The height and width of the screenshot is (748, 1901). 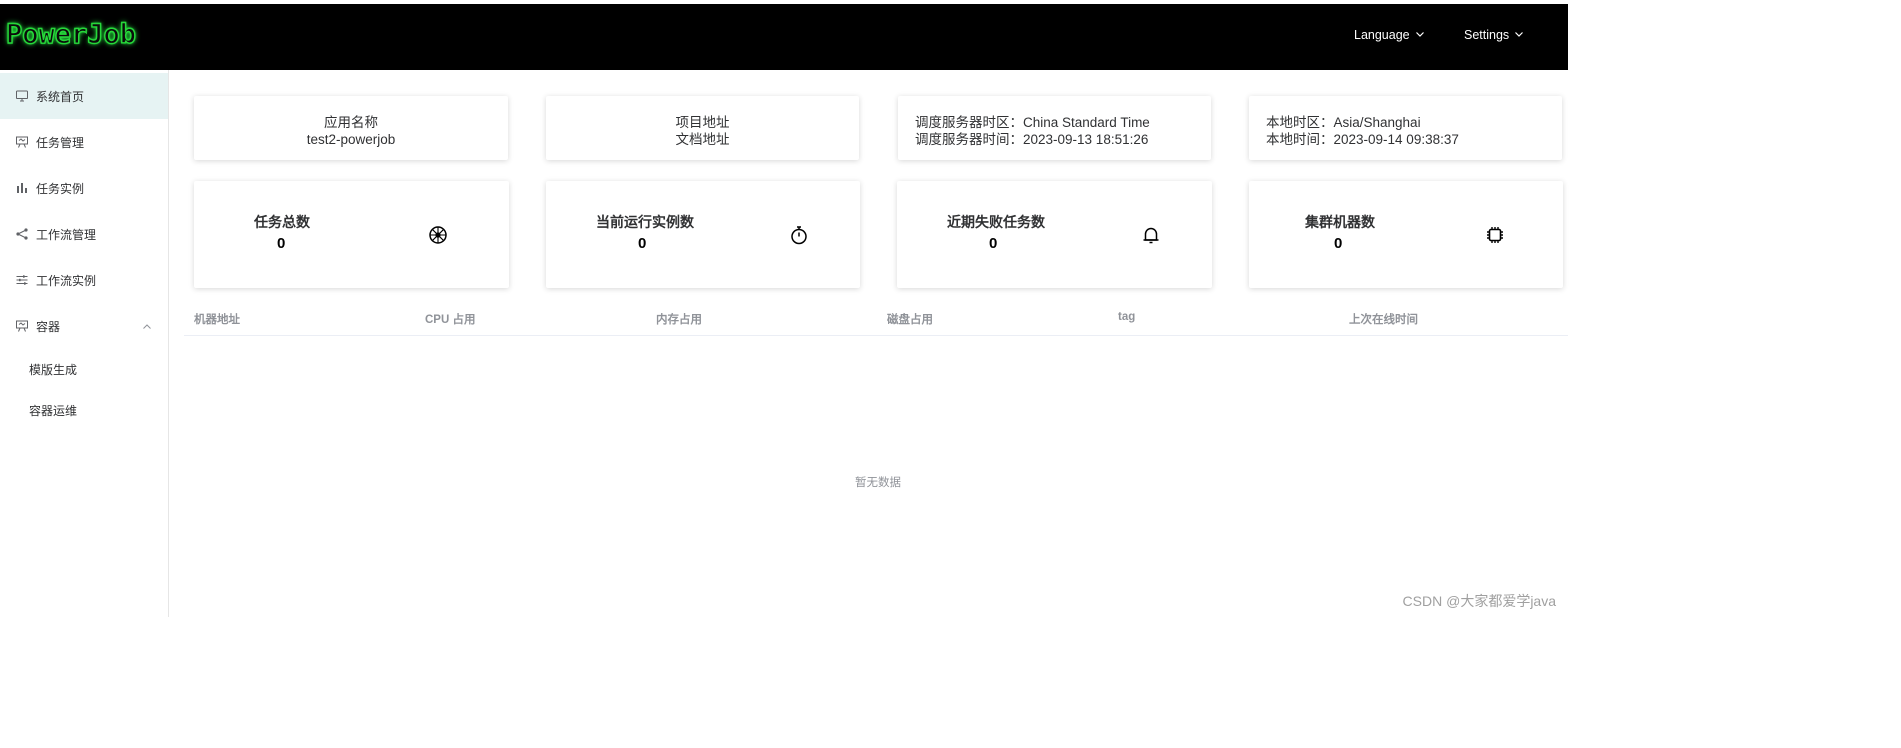 What do you see at coordinates (1343, 122) in the screenshot?
I see `local-timezone: 本地时区：Asia/Shanghai` at bounding box center [1343, 122].